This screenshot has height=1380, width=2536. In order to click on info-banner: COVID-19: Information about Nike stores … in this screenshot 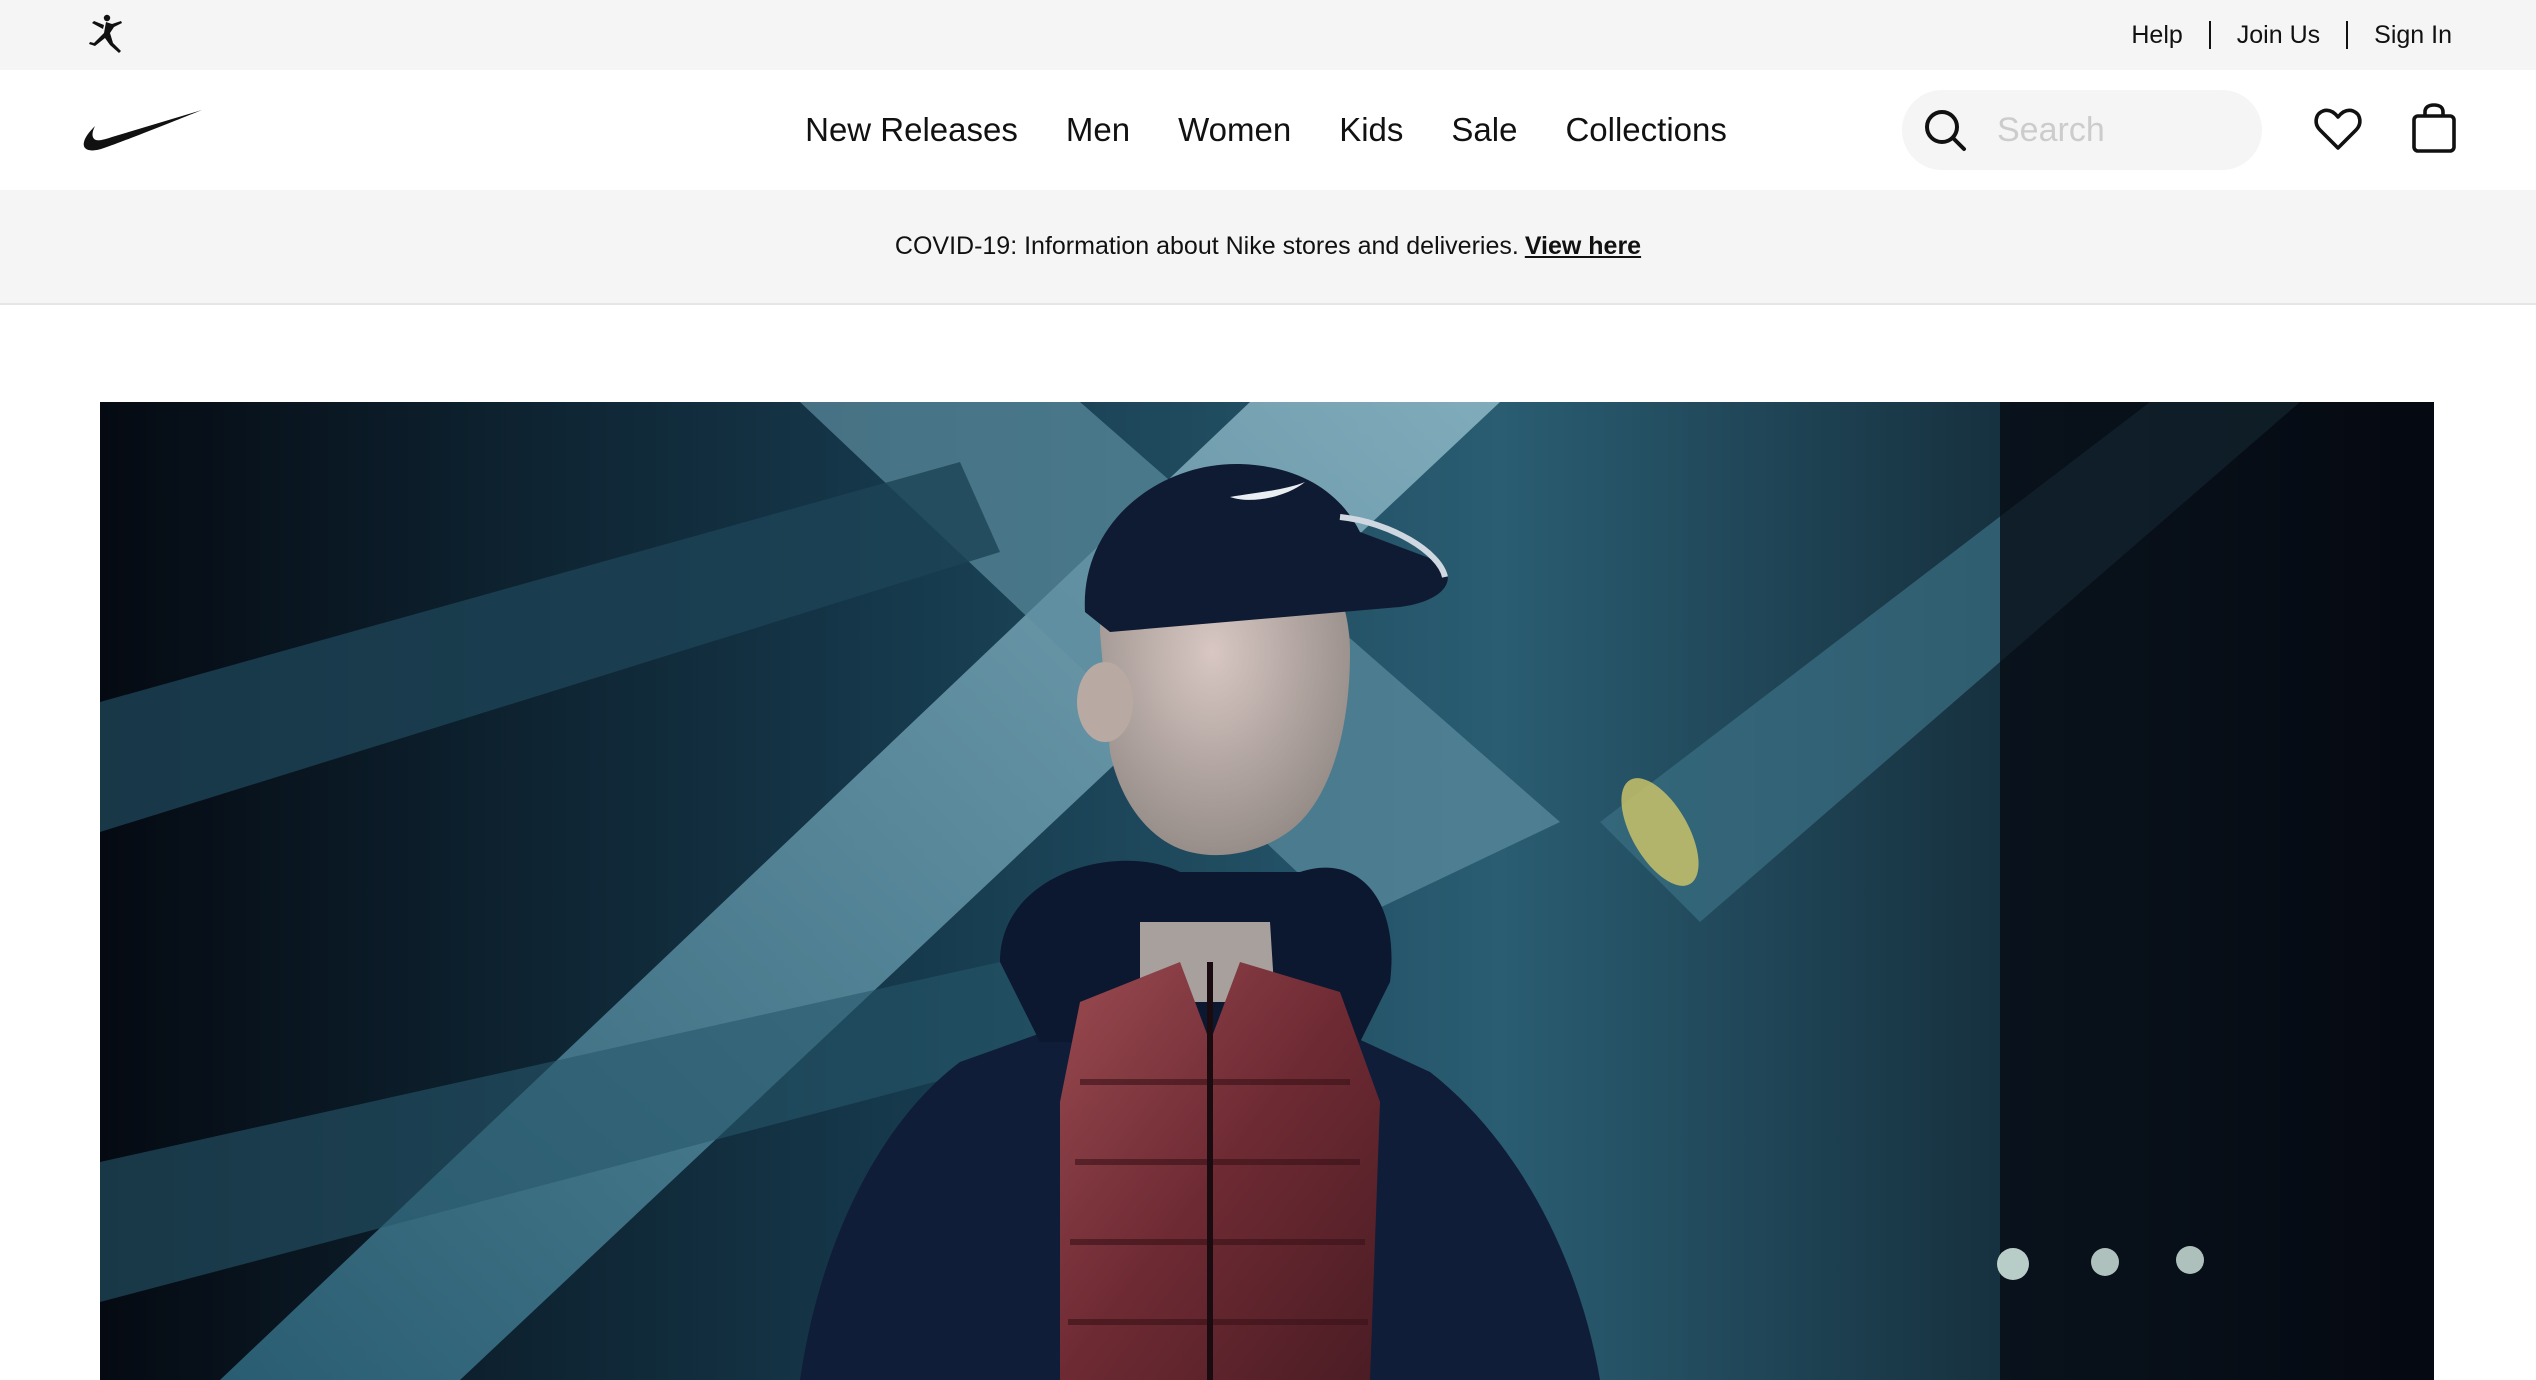, I will do `click(1268, 247)`.